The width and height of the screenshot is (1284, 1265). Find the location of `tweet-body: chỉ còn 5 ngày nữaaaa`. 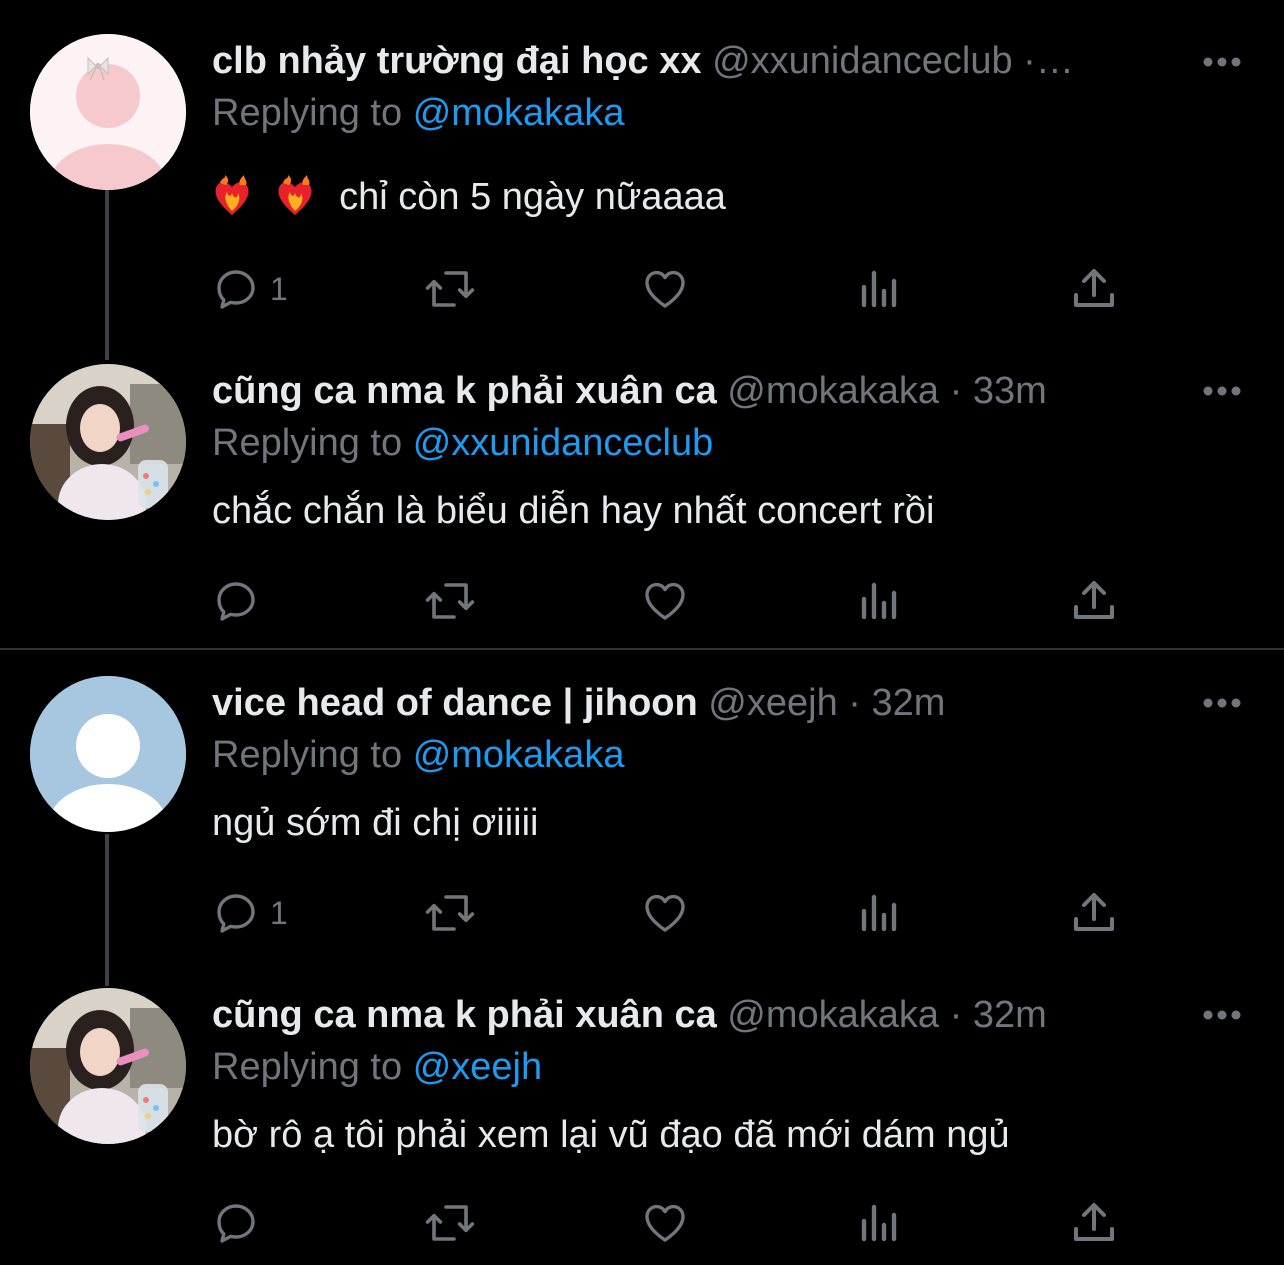

tweet-body: chỉ còn 5 ngày nữaaaa is located at coordinates (532, 197).